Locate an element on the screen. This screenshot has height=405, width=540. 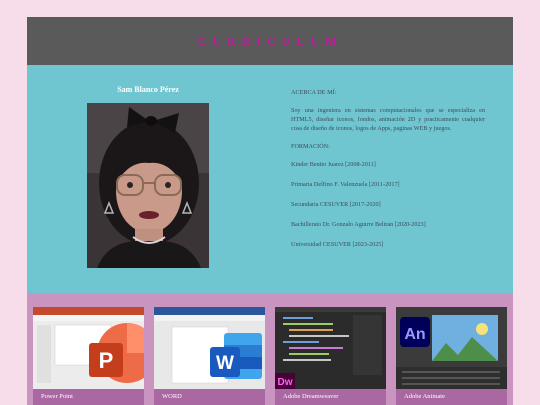
dreamweaver-icon: Dw is located at coordinates (330, 348).